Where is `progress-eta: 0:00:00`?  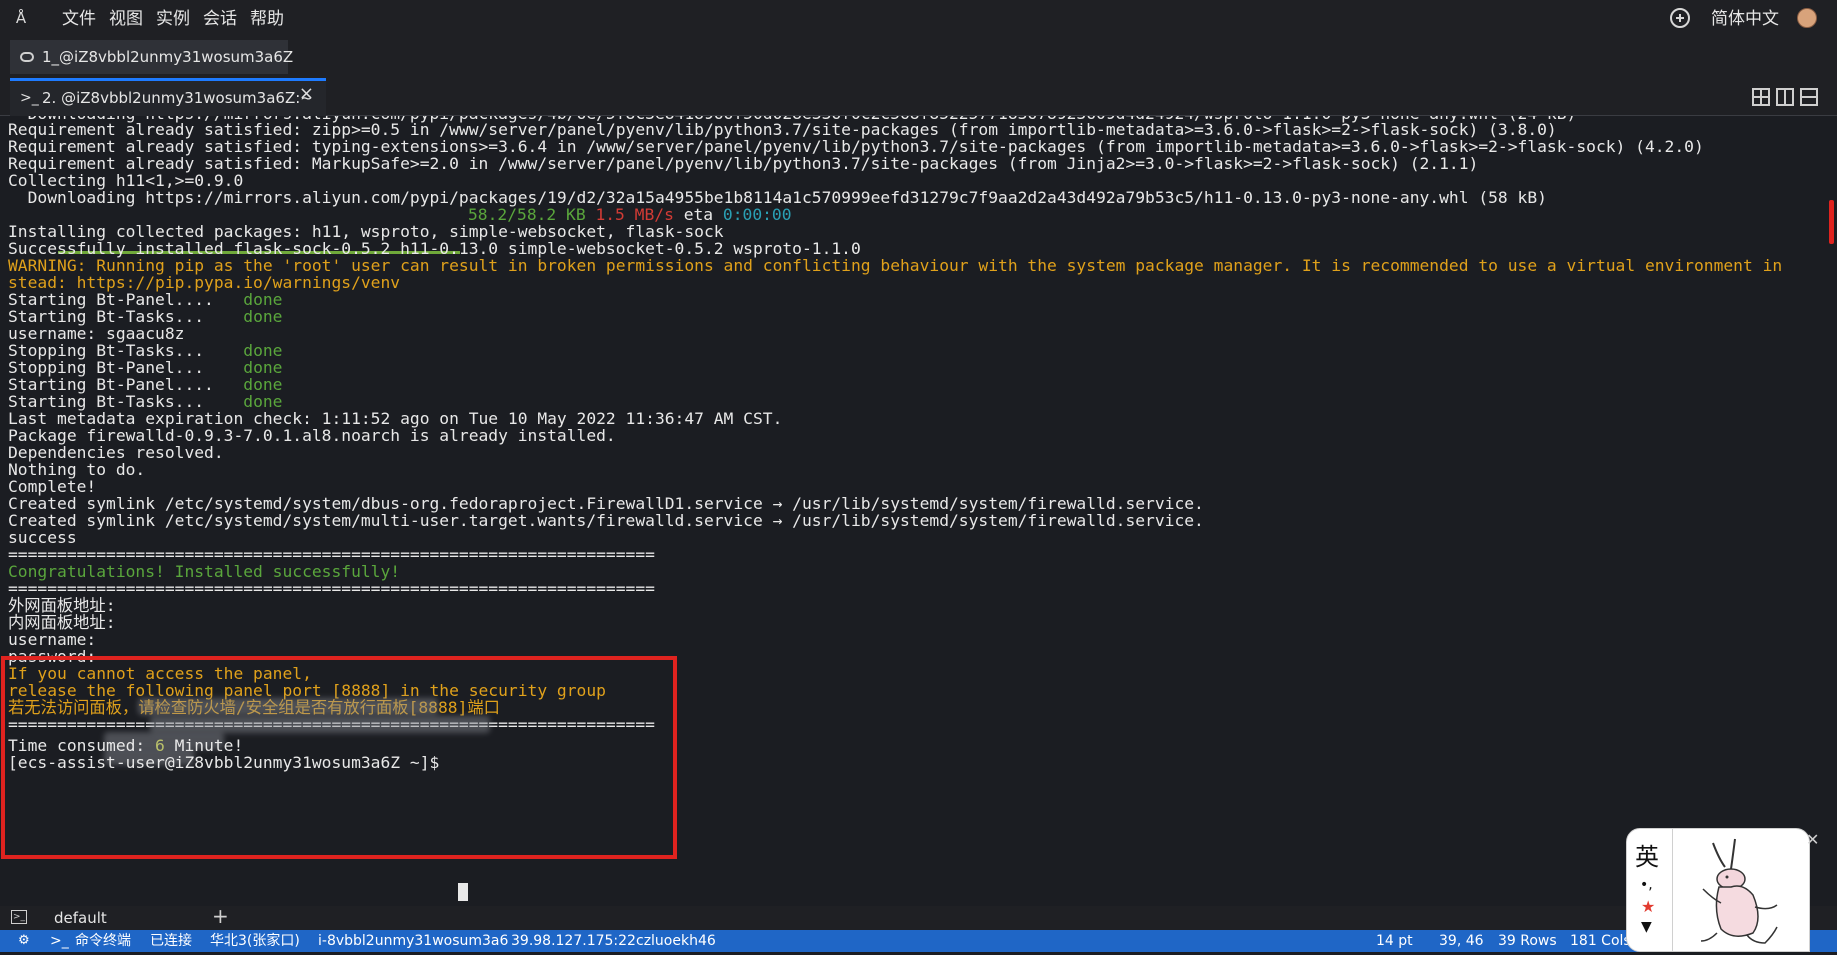
progress-eta: 0:00:00 is located at coordinates (757, 214).